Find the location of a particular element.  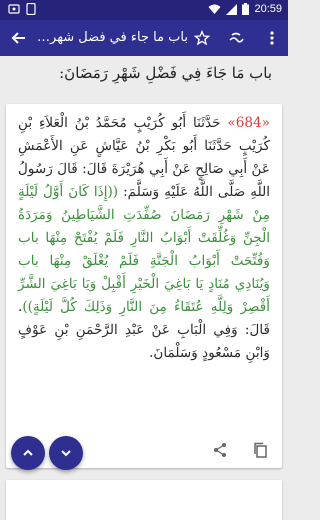

arrow-up-icon is located at coordinates (28, 452).